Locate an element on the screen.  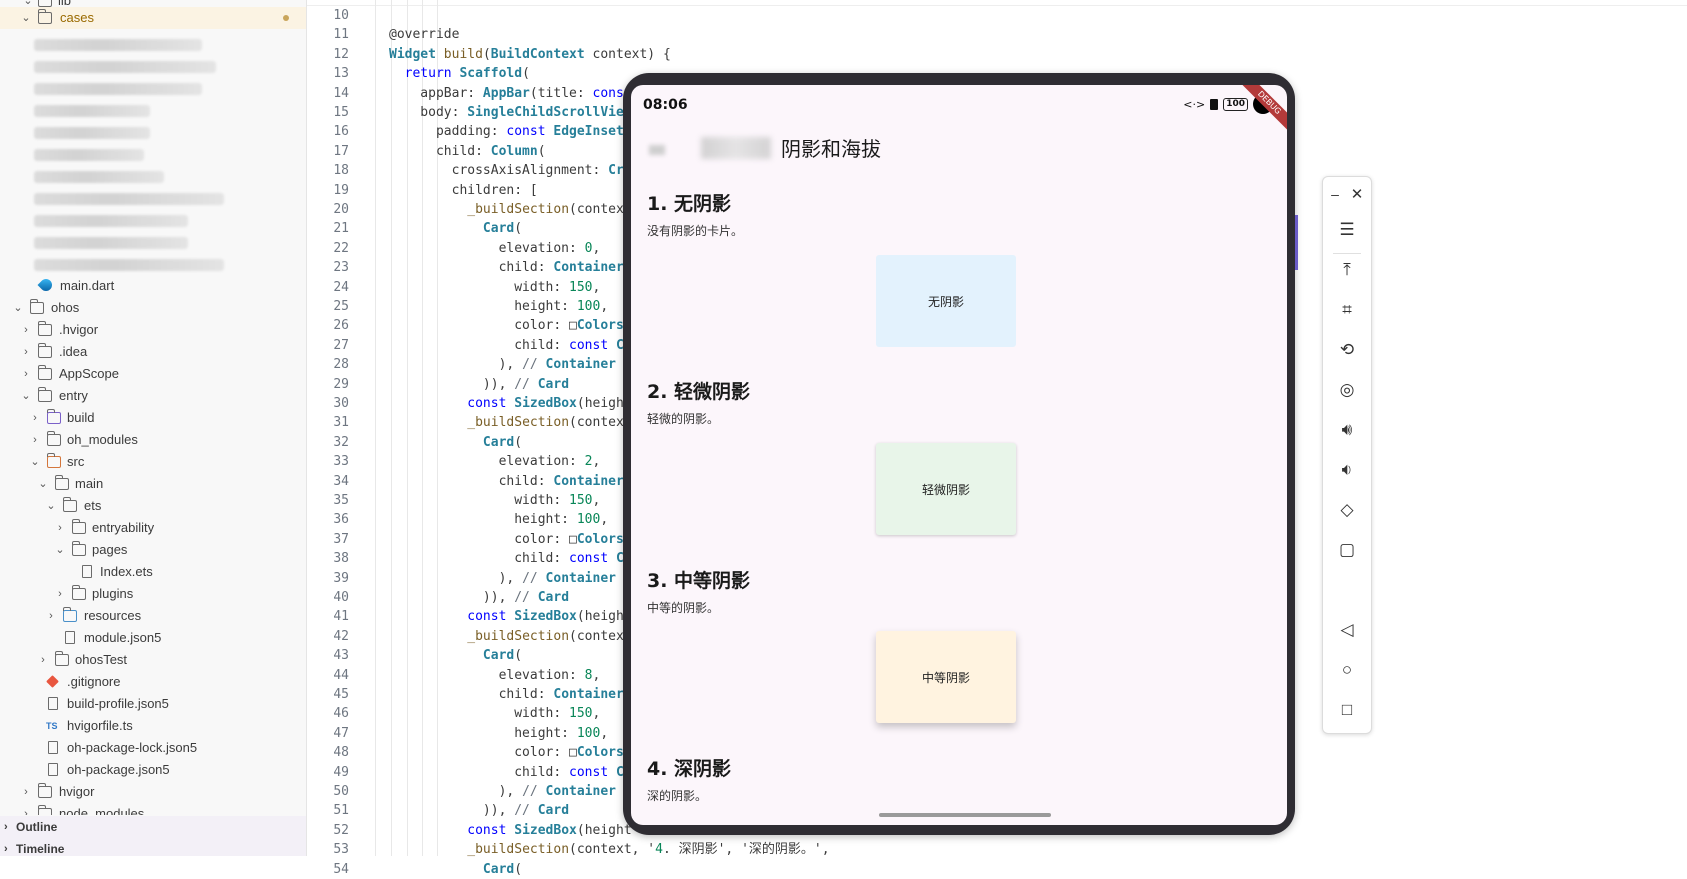
tree-item-gitignore: .gitignore is located at coordinates (153, 682).